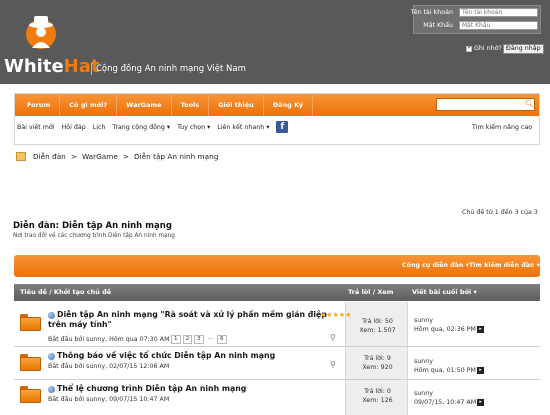 This screenshot has height=415, width=550. What do you see at coordinates (377, 367) in the screenshot?
I see `view-count: Xem: 920` at bounding box center [377, 367].